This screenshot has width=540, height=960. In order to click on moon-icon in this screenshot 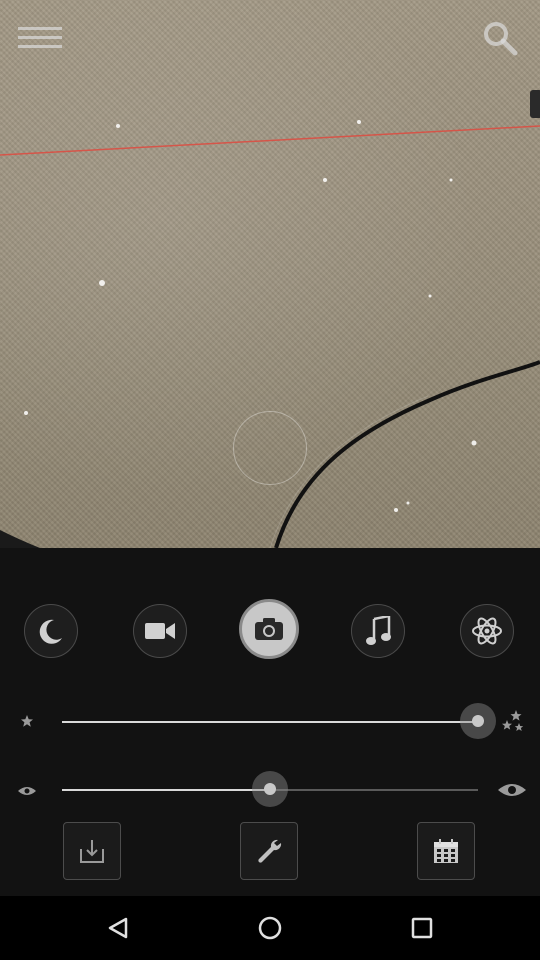, I will do `click(50, 631)`.